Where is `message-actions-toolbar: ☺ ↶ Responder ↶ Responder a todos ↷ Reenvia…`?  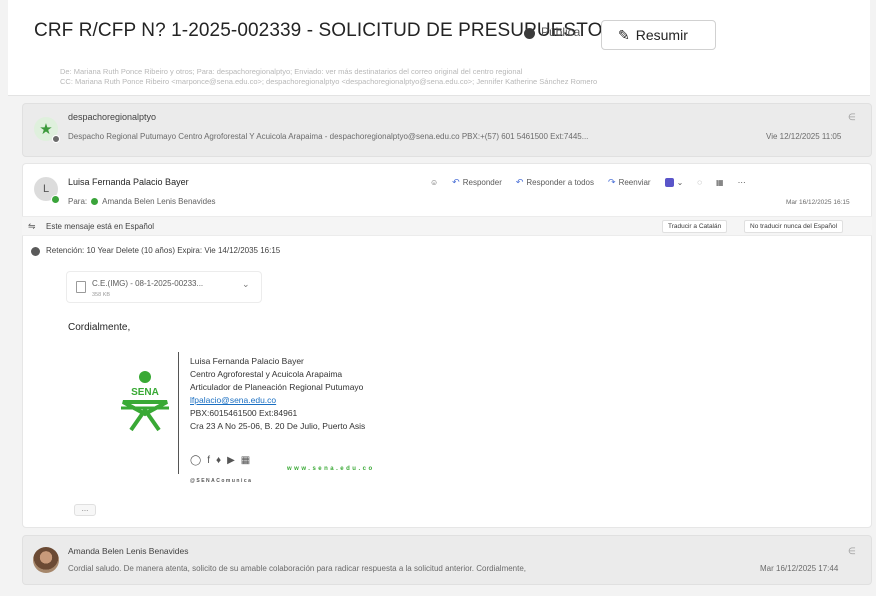 message-actions-toolbar: ☺ ↶ Responder ↶ Responder a todos ↷ Reenvia… is located at coordinates (588, 182).